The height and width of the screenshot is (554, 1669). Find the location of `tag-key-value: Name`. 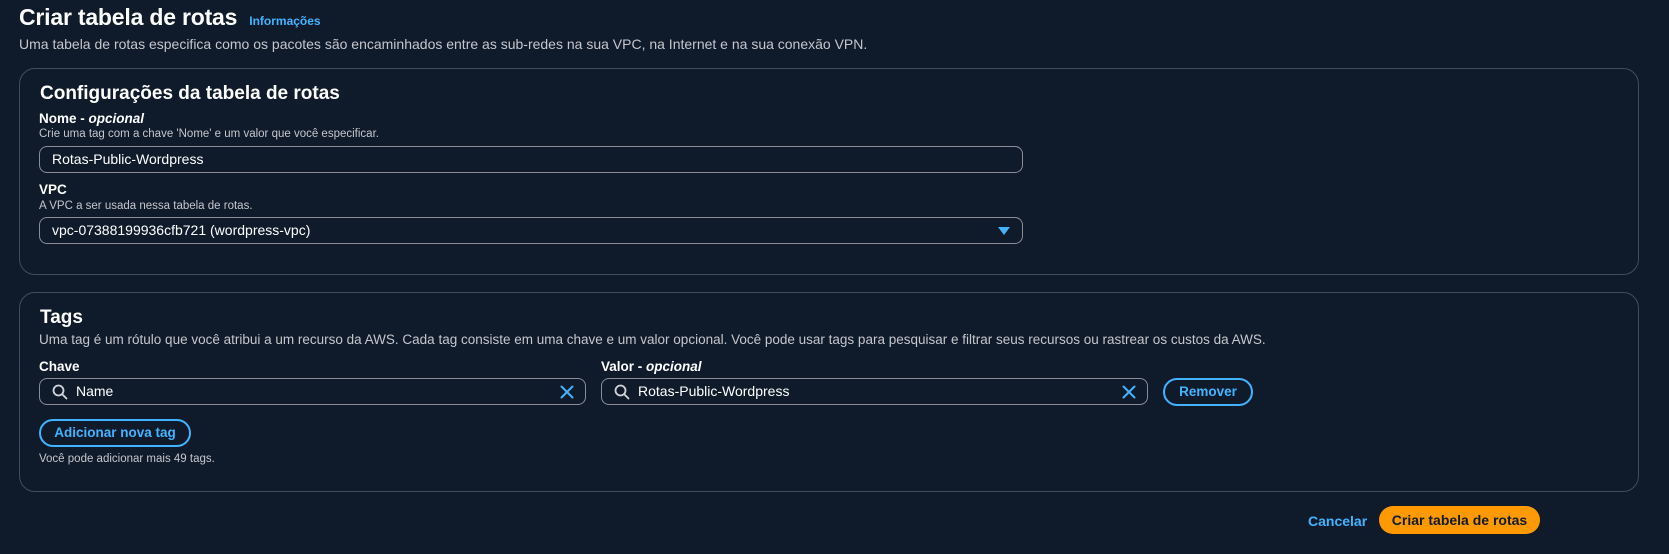

tag-key-value: Name is located at coordinates (95, 391).